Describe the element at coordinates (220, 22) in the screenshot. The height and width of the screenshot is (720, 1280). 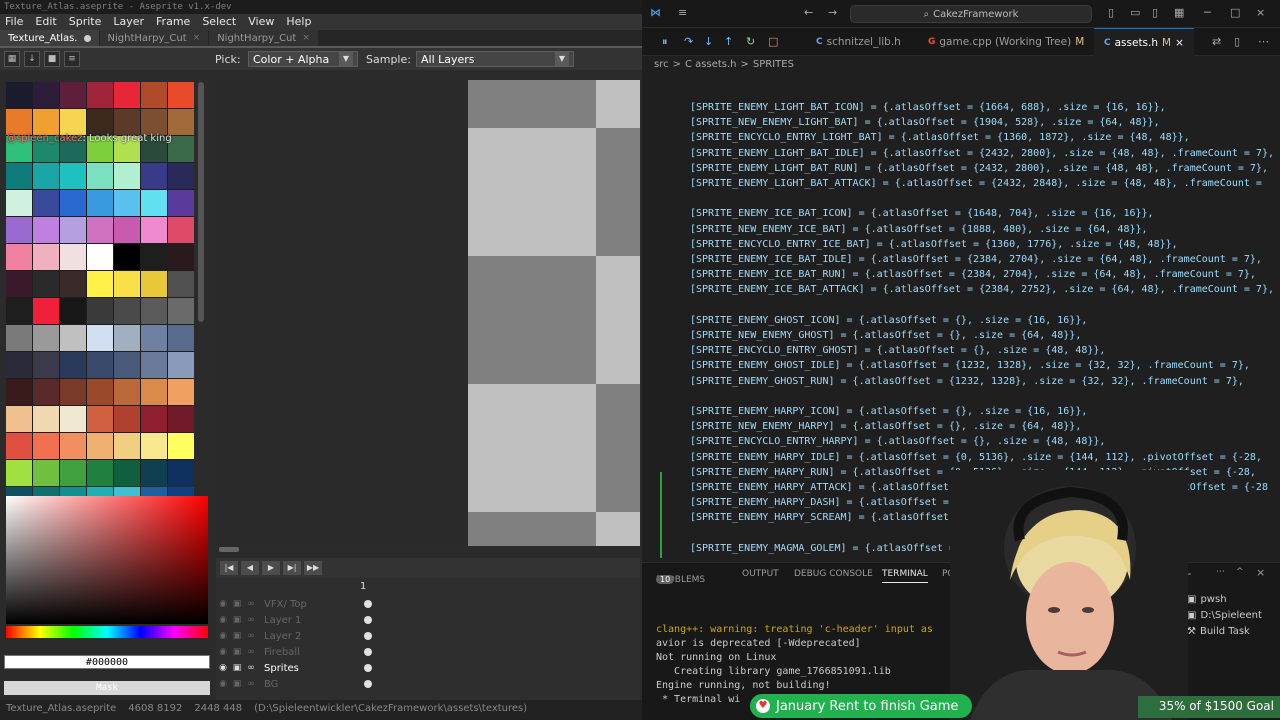
I see `menu-select: Select` at that location.